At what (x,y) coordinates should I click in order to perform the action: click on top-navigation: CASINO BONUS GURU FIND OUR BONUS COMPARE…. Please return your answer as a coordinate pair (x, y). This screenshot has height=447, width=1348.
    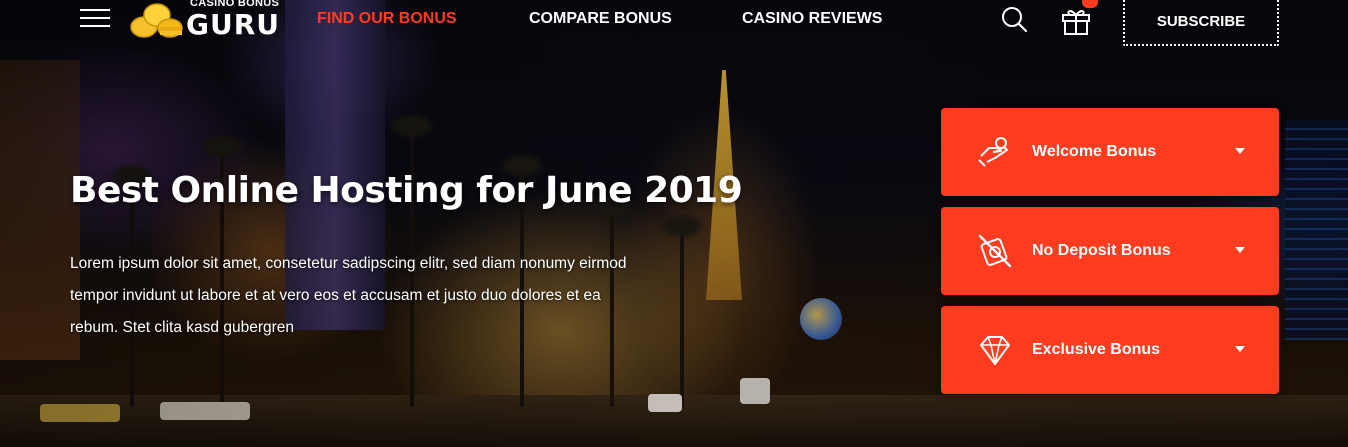
    Looking at the image, I should click on (674, 23).